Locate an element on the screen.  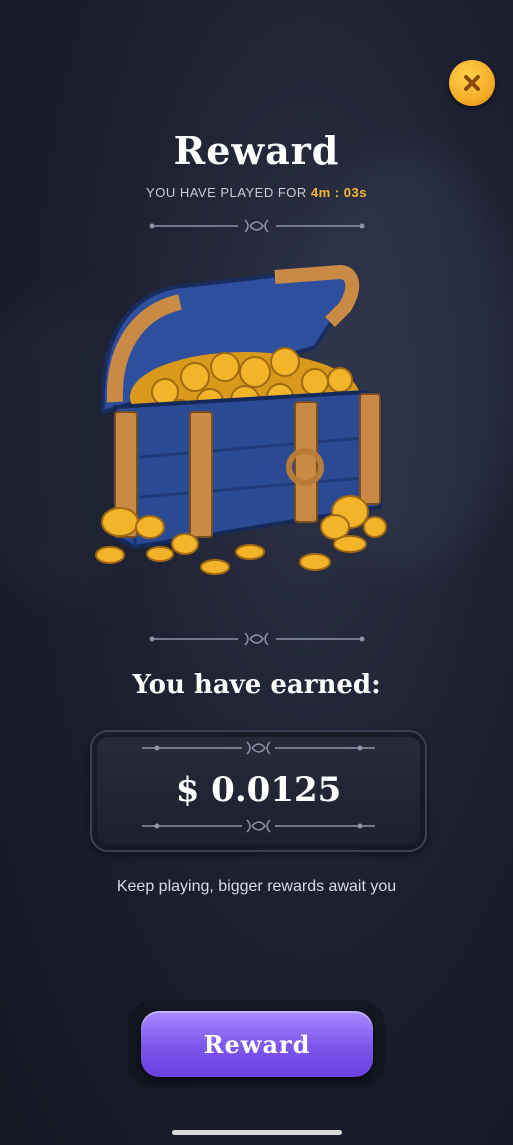
panel-ornament-bottom is located at coordinates (258, 826).